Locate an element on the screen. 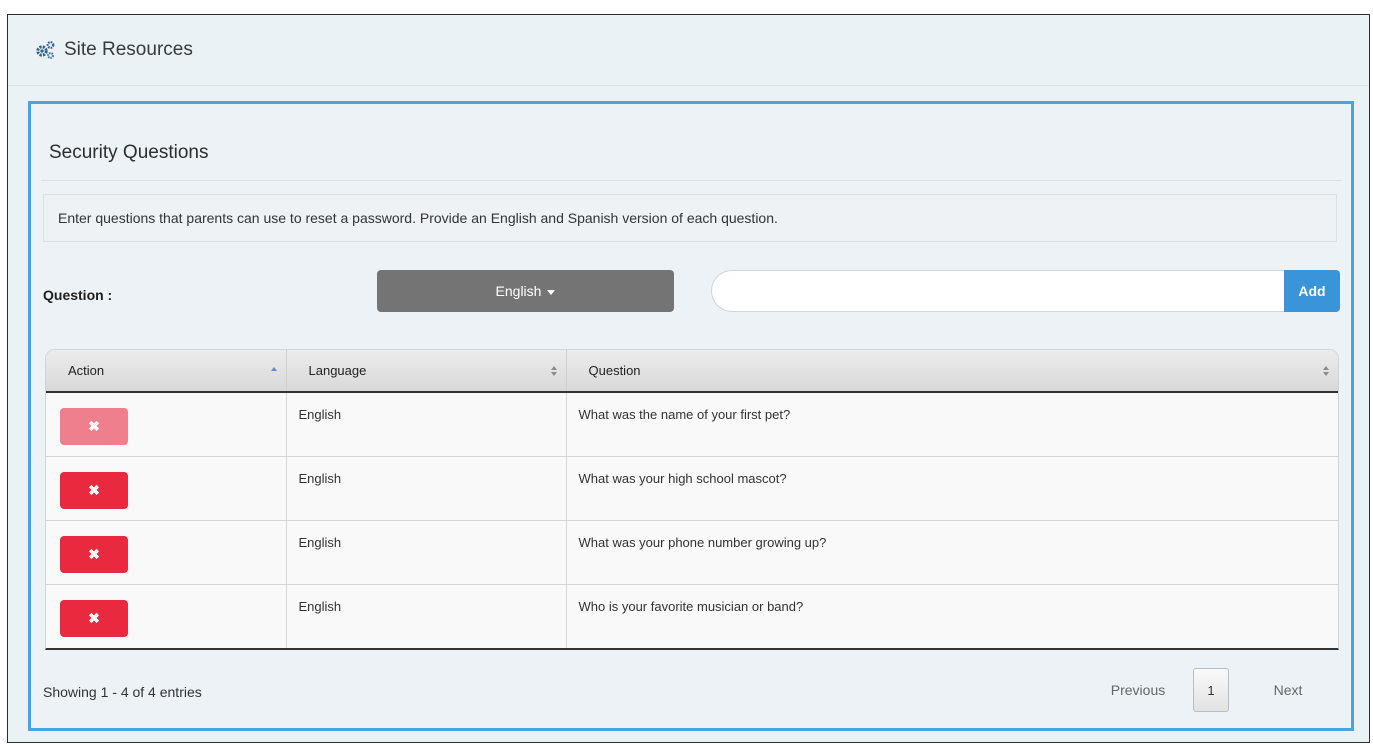  question-cell: What was your phone number growing up? is located at coordinates (952, 552).